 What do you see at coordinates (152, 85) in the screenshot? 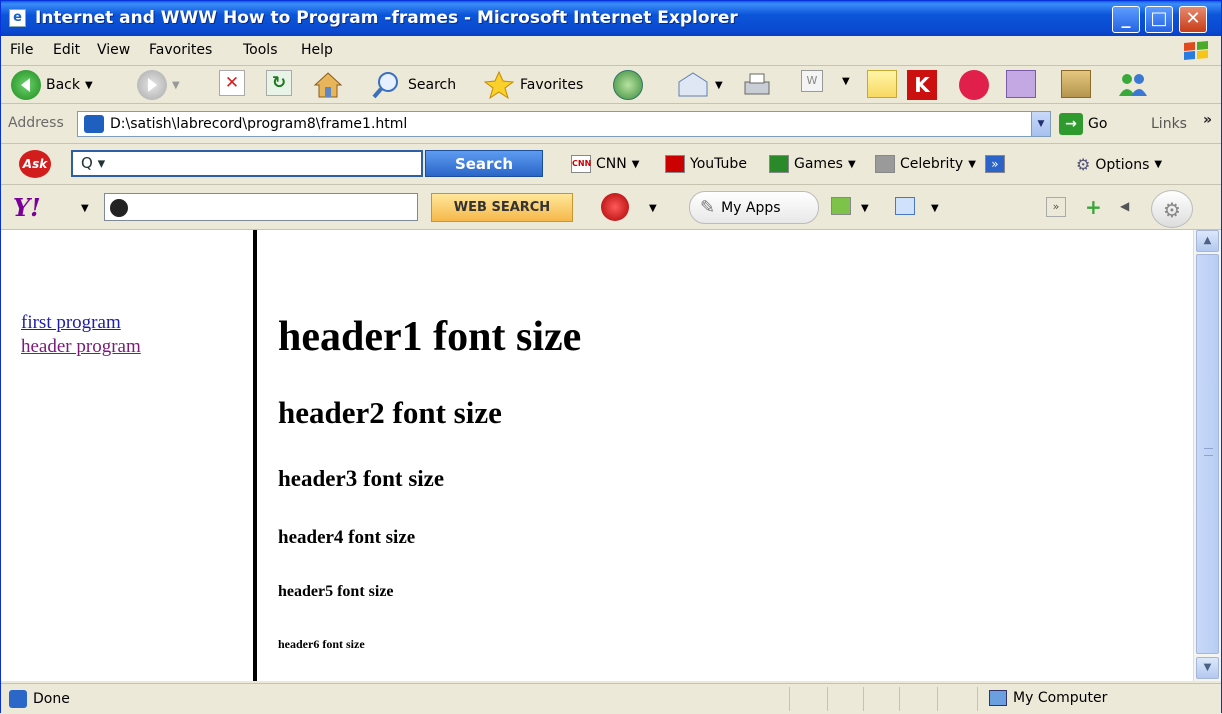
I see `forward-arrow-icon` at bounding box center [152, 85].